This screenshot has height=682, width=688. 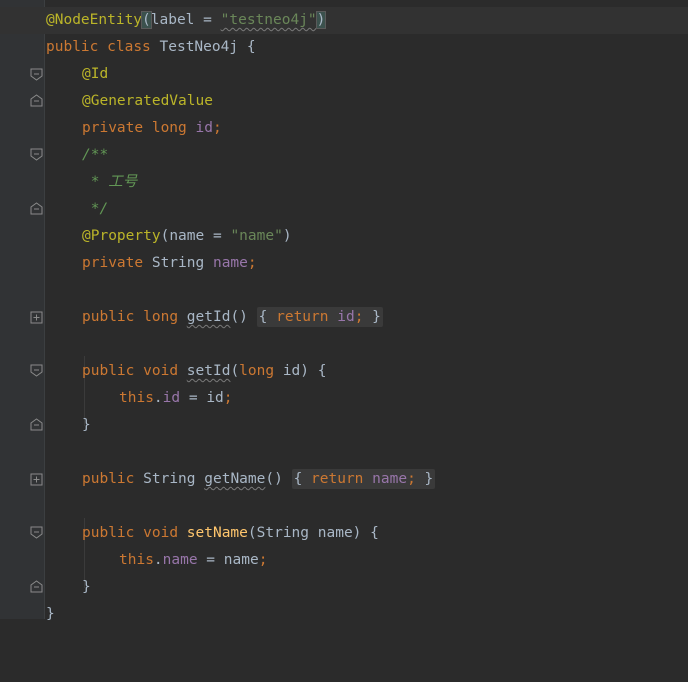 I want to click on code-line: this.name = name;, so click(x=344, y=560).